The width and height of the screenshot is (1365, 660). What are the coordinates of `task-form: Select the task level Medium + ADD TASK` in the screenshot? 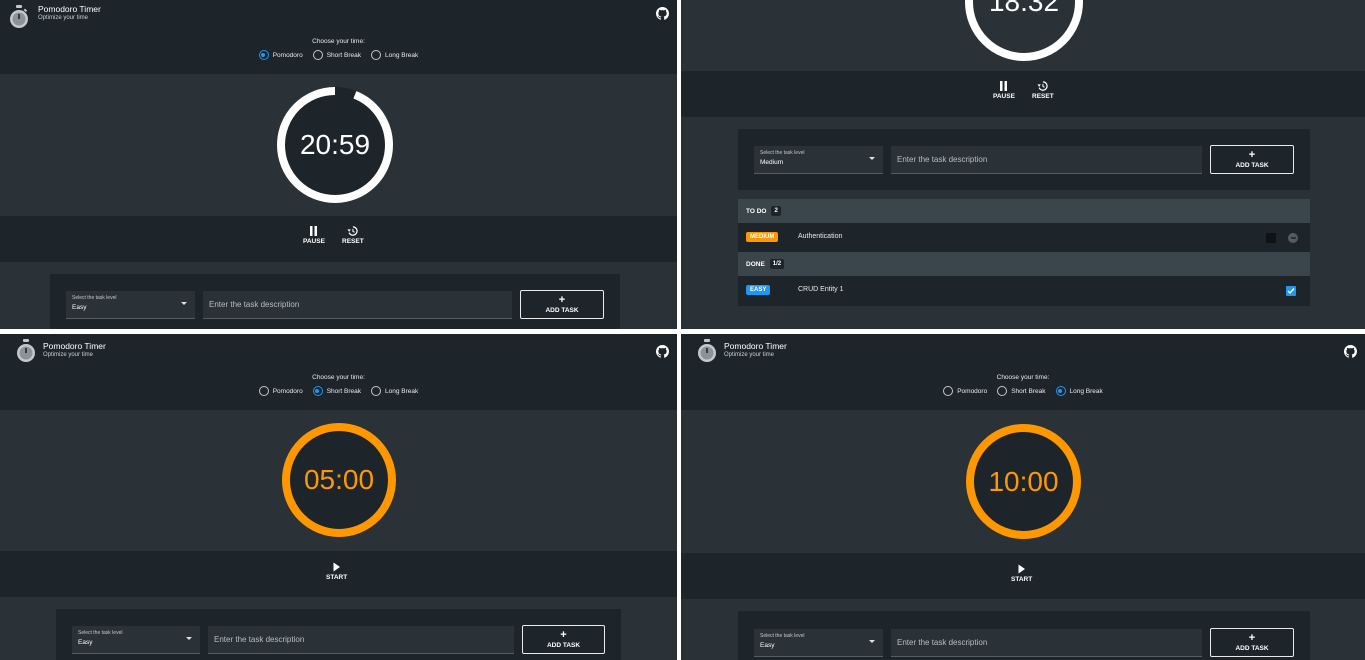 It's located at (1024, 159).